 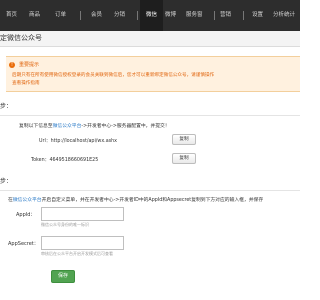 I want to click on url-label: Url：, so click(x=45, y=141).